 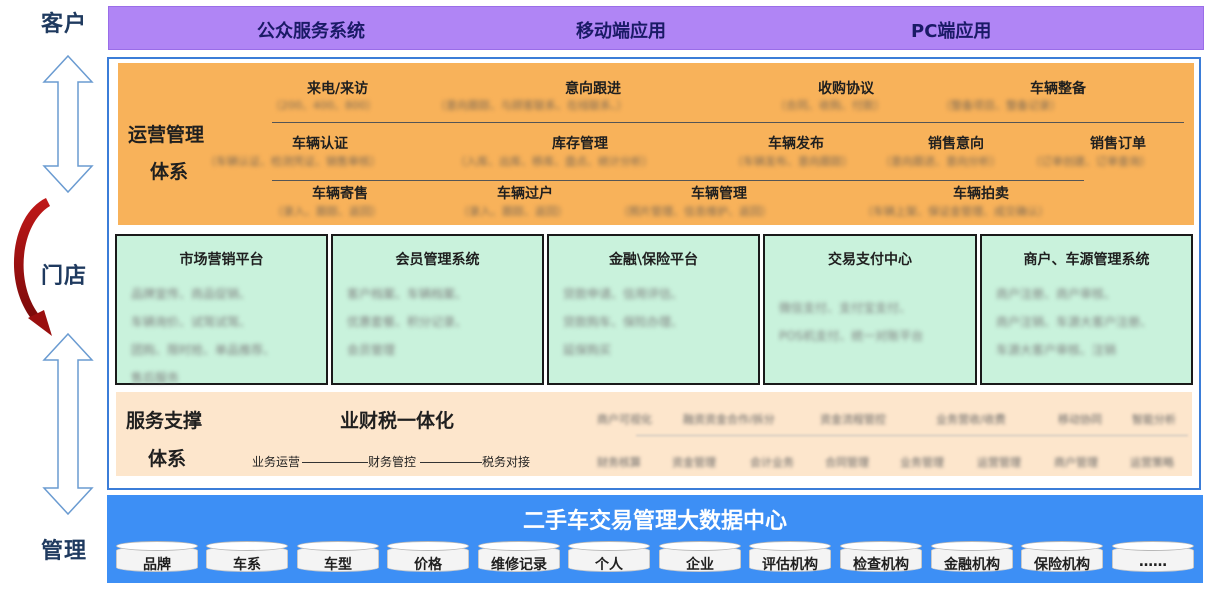 I want to click on ops-item-title: 库存管理, so click(x=580, y=144).